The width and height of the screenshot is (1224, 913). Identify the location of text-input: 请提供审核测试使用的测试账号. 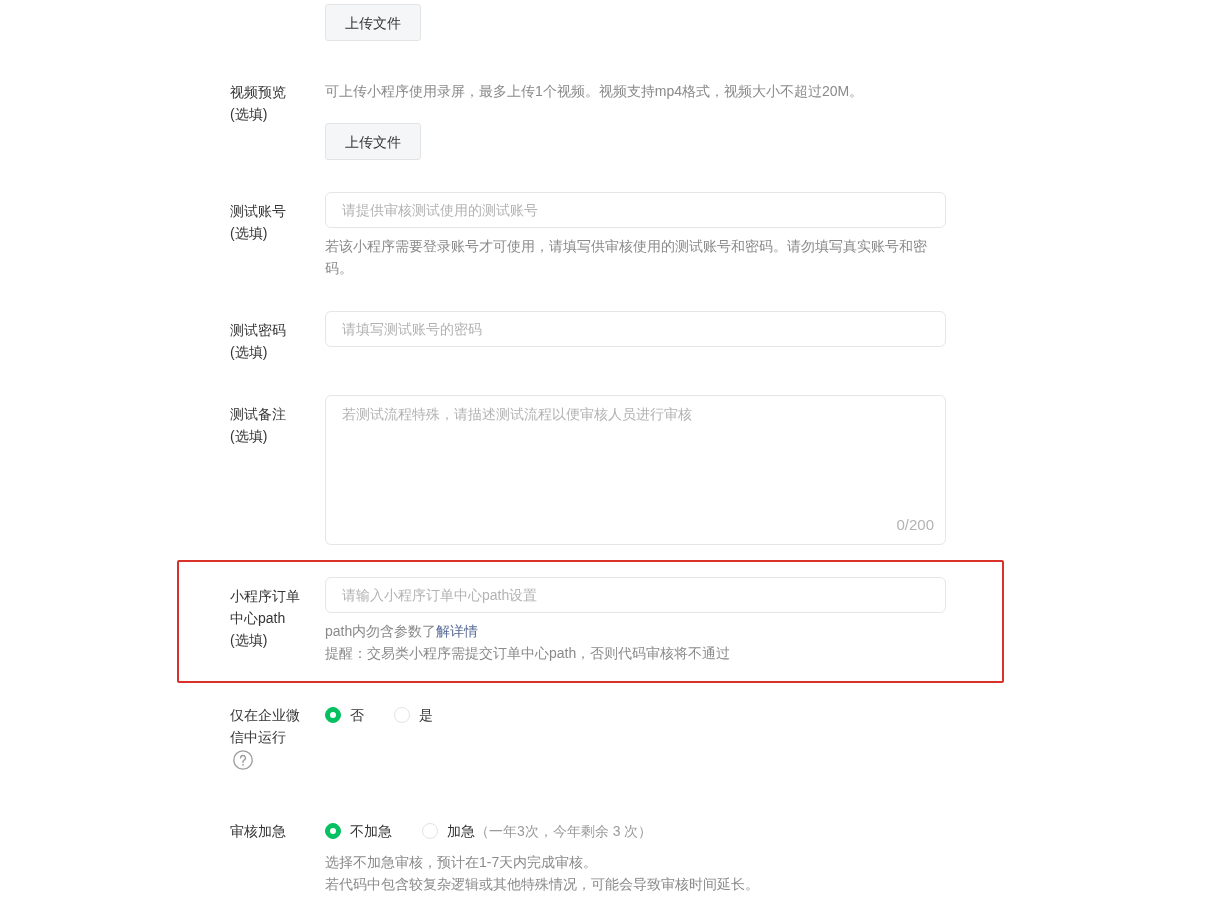
(635, 210).